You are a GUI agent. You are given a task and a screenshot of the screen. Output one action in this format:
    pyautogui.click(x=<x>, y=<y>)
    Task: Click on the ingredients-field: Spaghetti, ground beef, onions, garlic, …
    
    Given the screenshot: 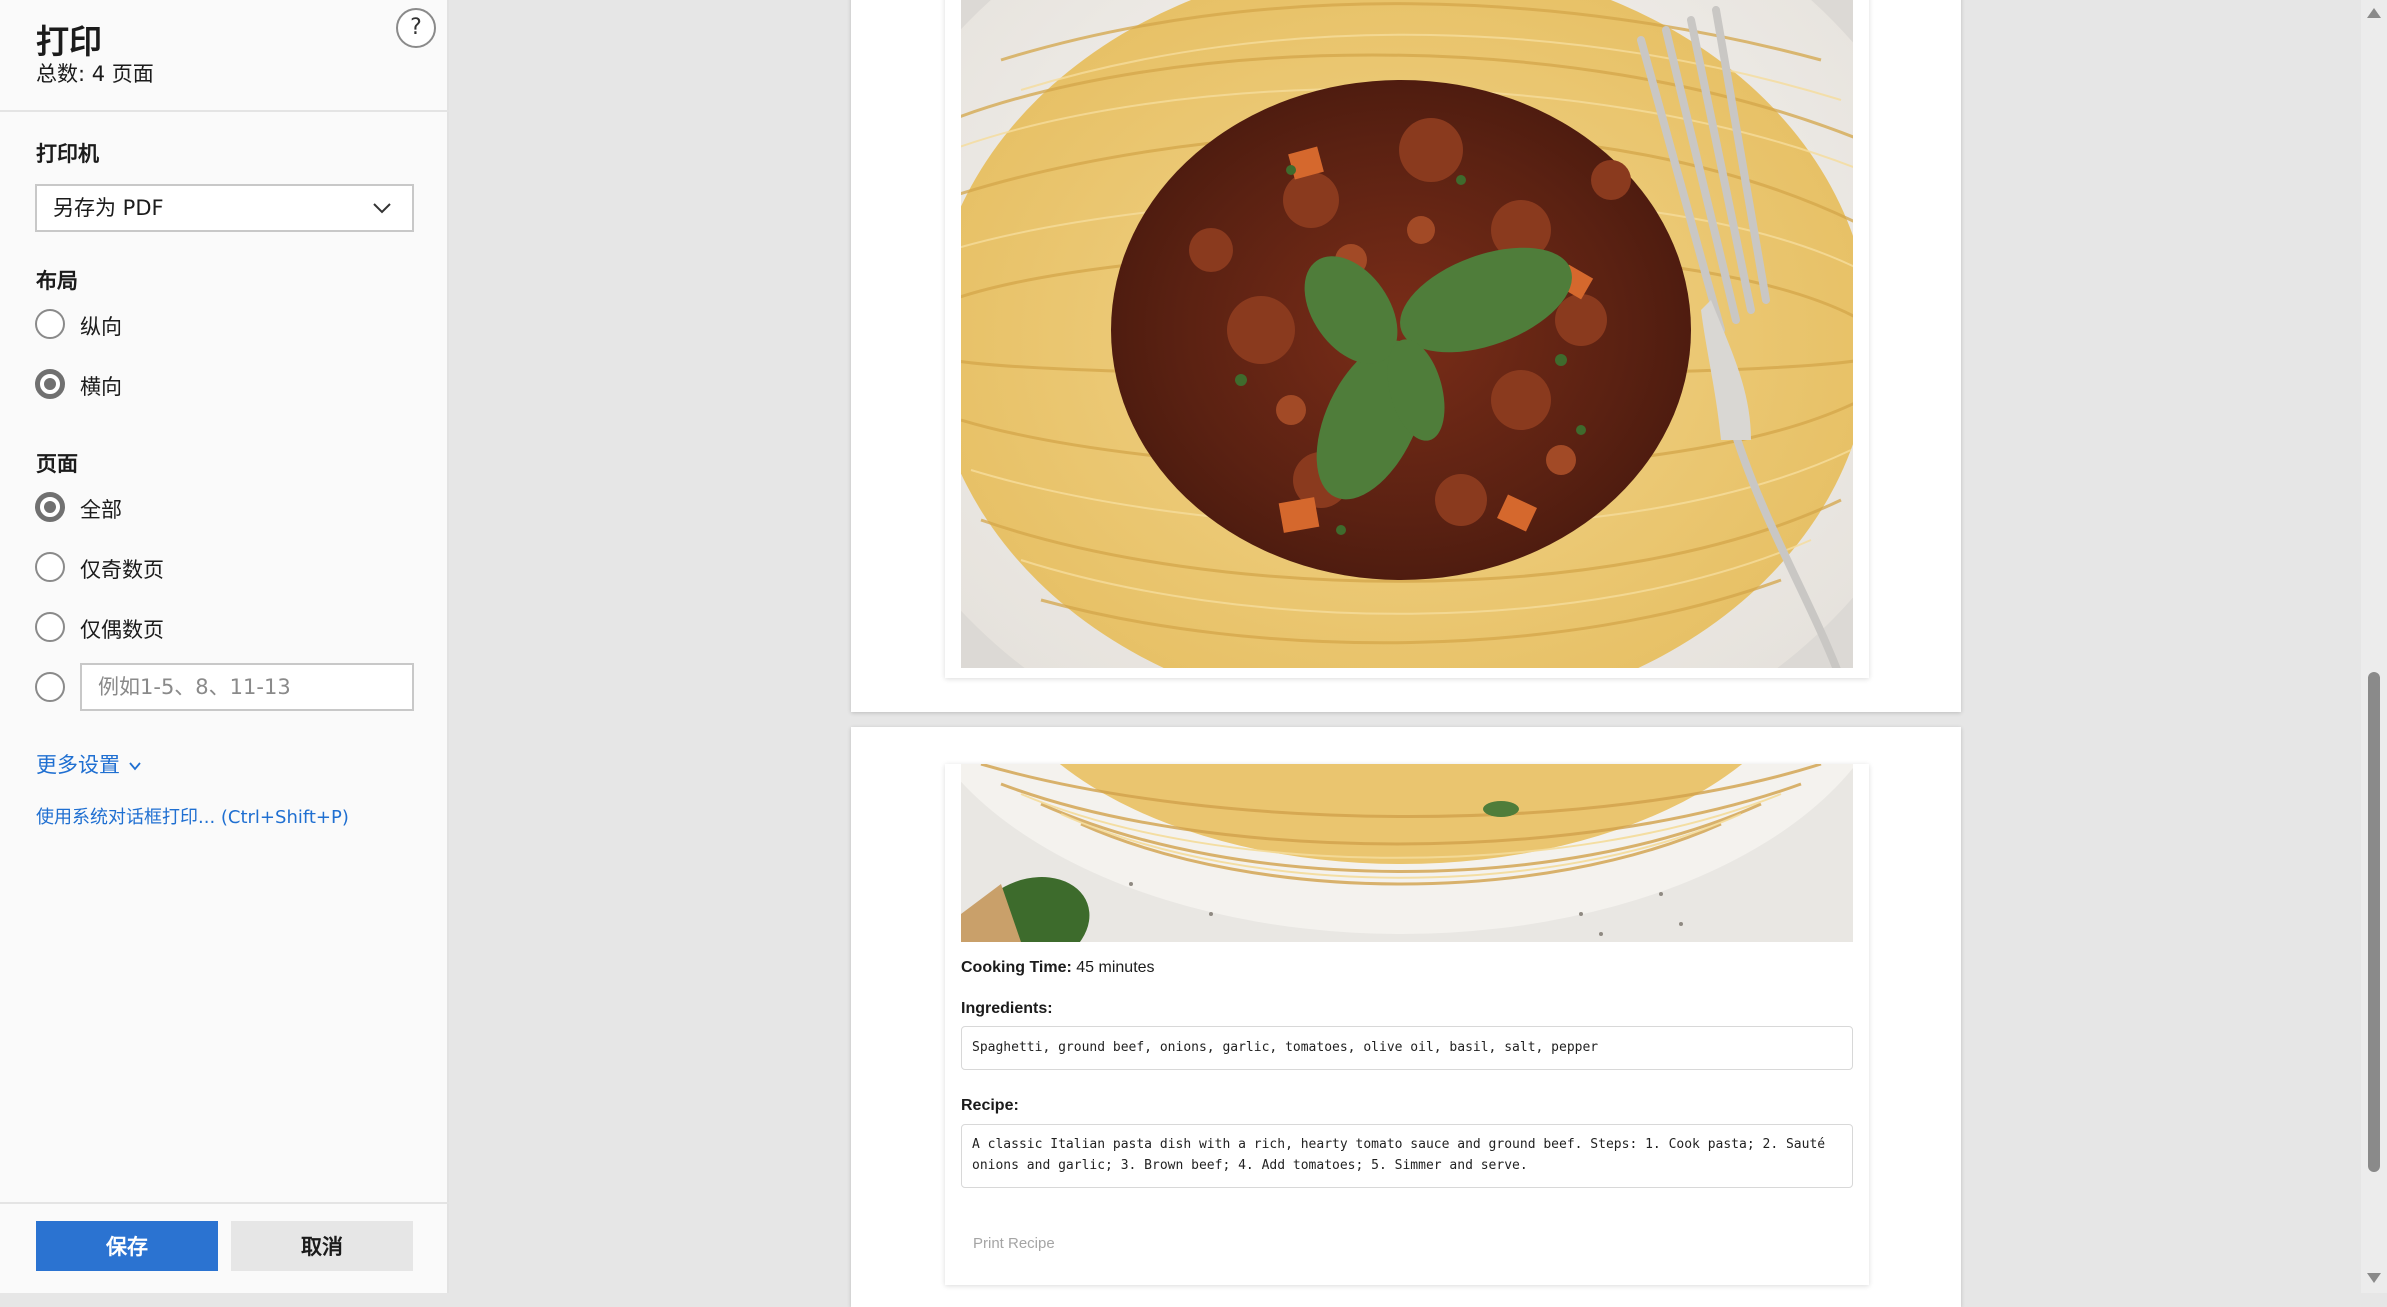 What is the action you would take?
    pyautogui.click(x=1407, y=1048)
    